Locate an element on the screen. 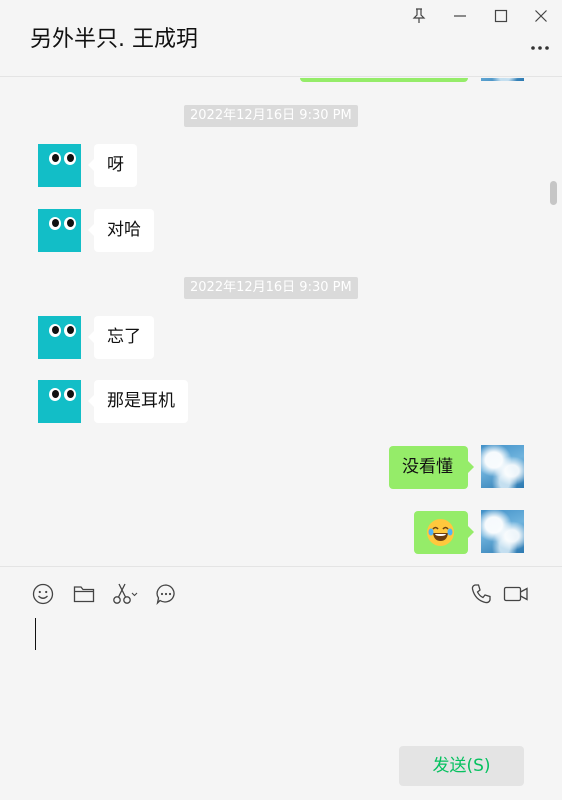 The image size is (562, 800). chat-history-icon is located at coordinates (165, 594).